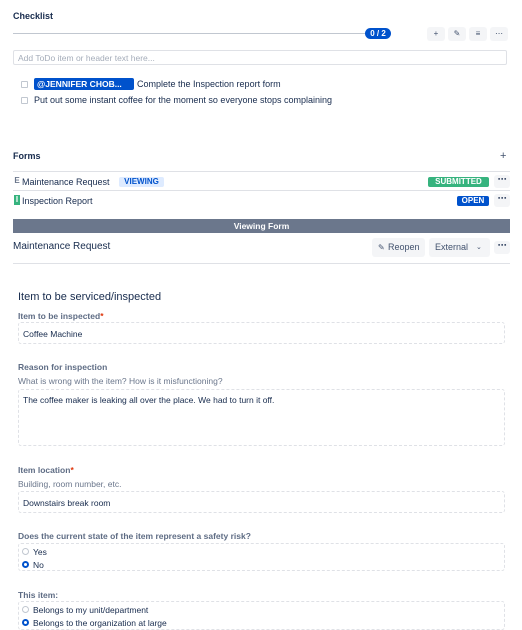 The height and width of the screenshot is (630, 522). Describe the element at coordinates (61, 316) in the screenshot. I see `field-label-item: Item to be inspected*` at that location.